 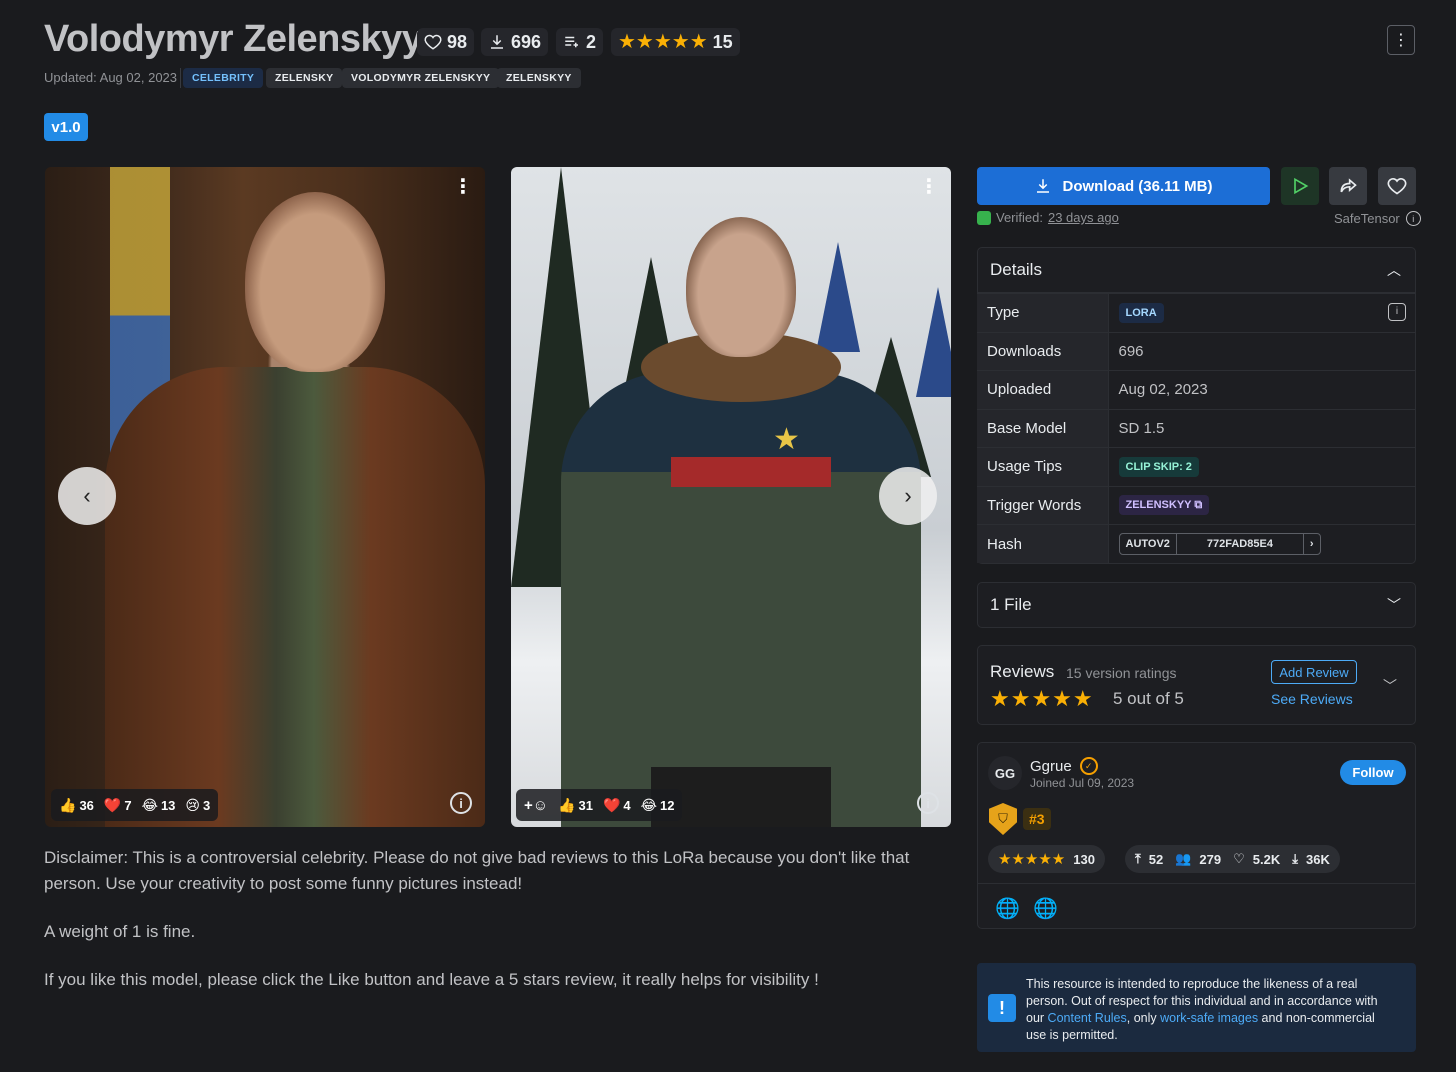 What do you see at coordinates (1083, 217) in the screenshot?
I see `verified-date-link: 23 days ago` at bounding box center [1083, 217].